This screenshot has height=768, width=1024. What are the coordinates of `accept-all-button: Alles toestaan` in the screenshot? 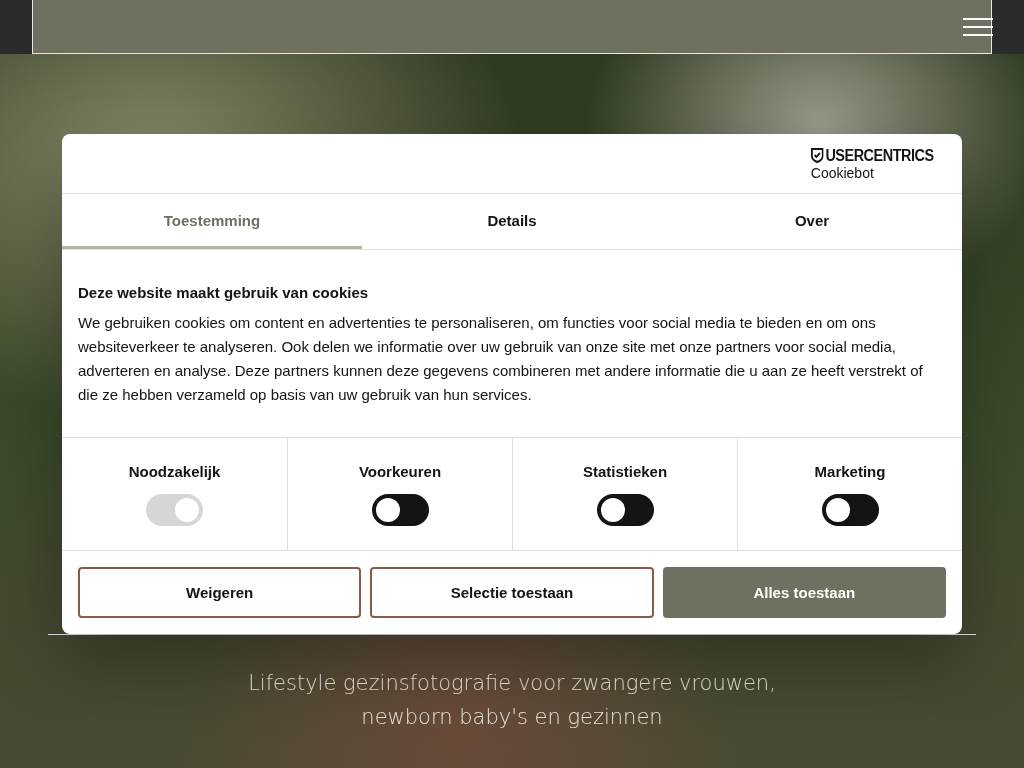 It's located at (804, 592).